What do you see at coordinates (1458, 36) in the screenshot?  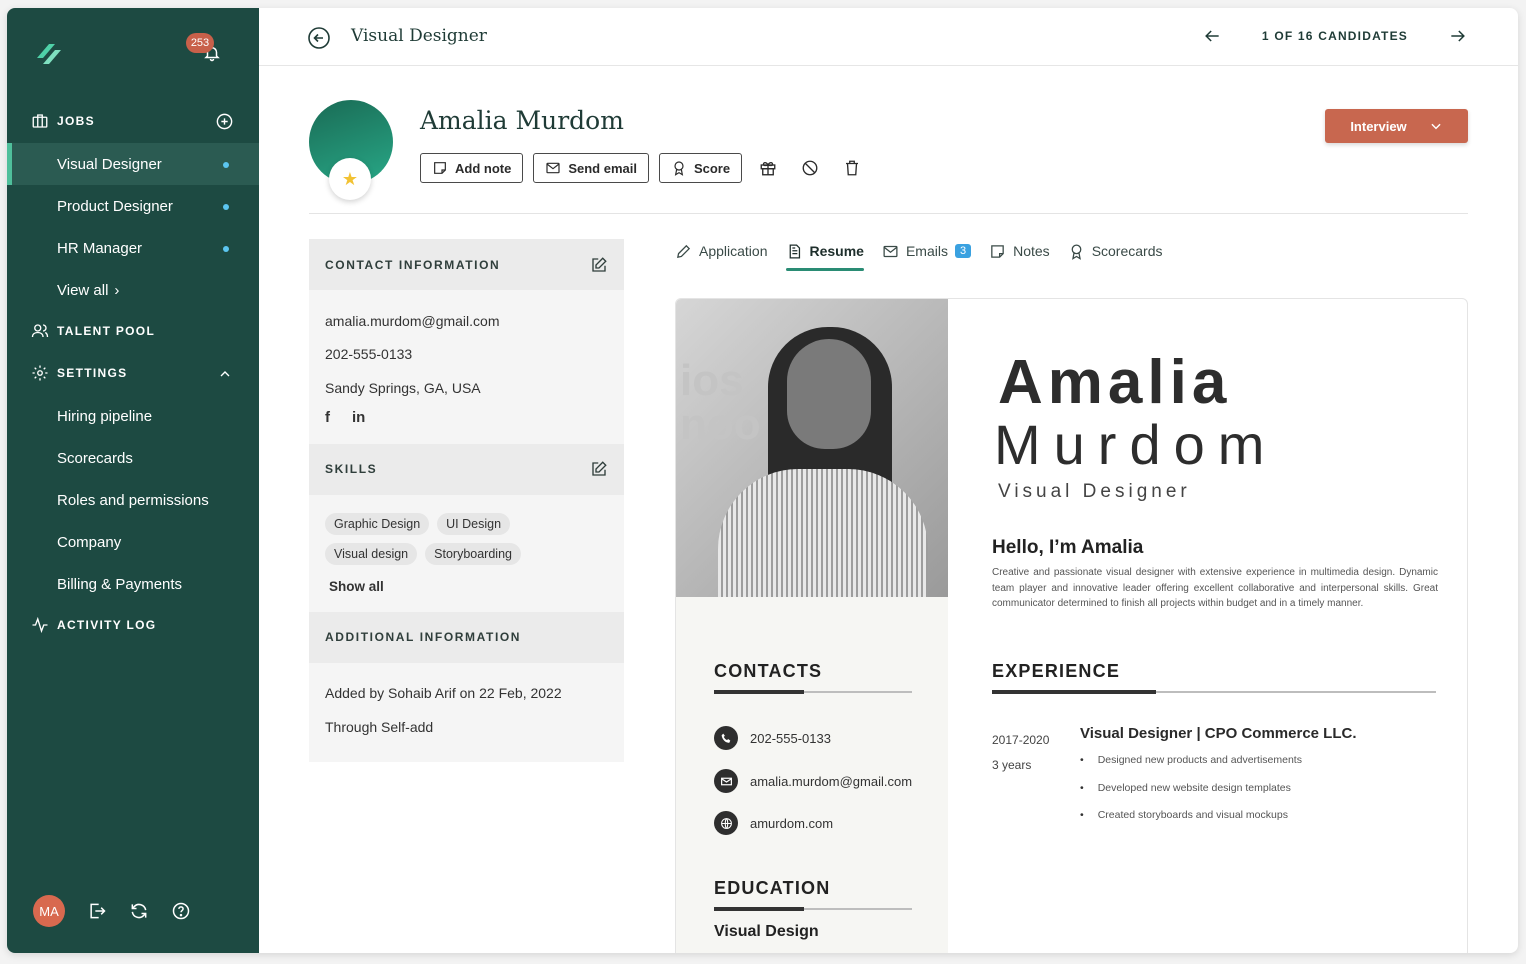 I see `arrow-right-icon` at bounding box center [1458, 36].